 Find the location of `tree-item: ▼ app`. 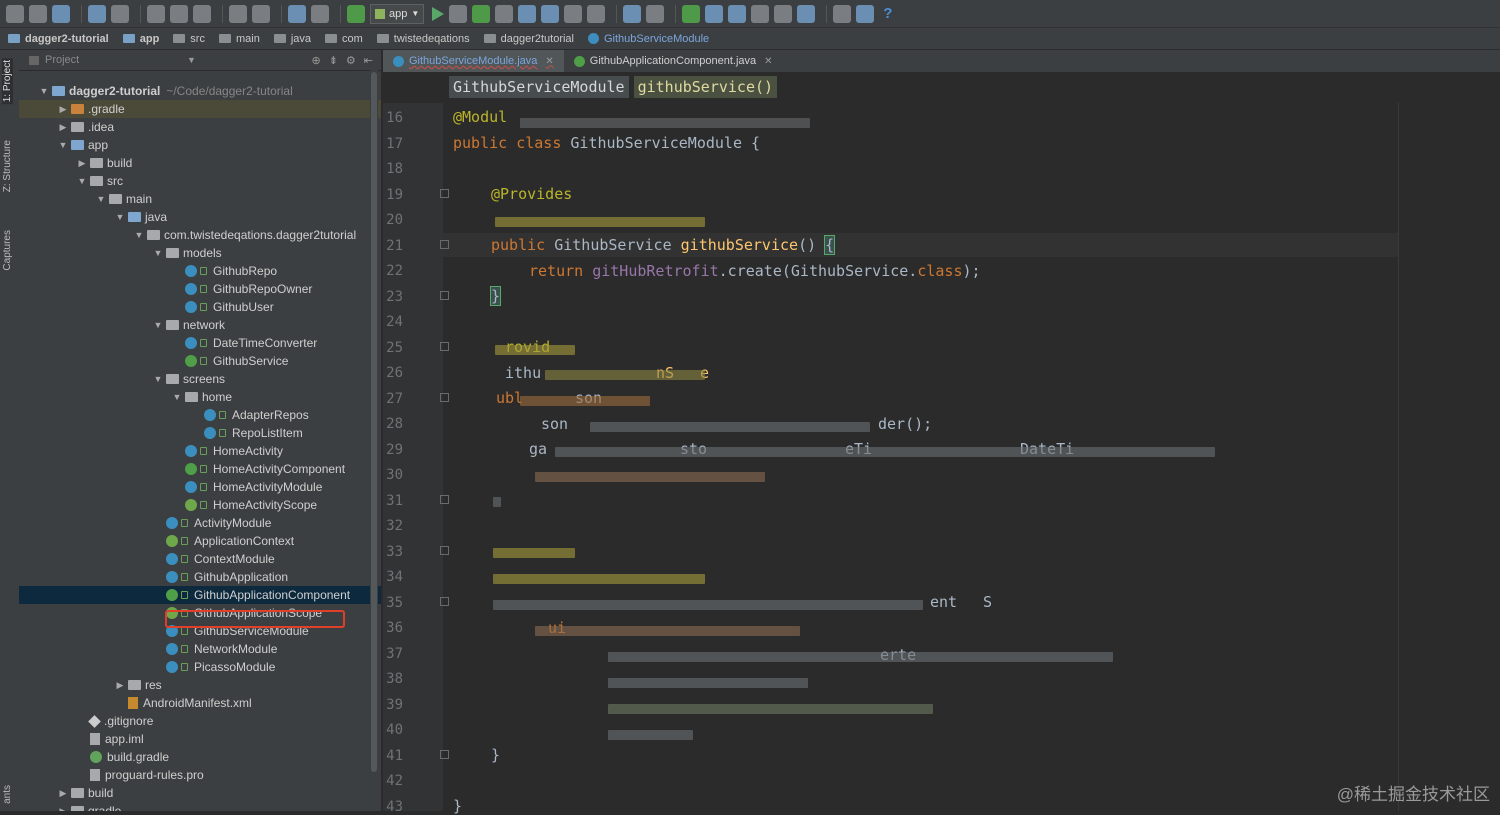

tree-item: ▼ app is located at coordinates (200, 145).